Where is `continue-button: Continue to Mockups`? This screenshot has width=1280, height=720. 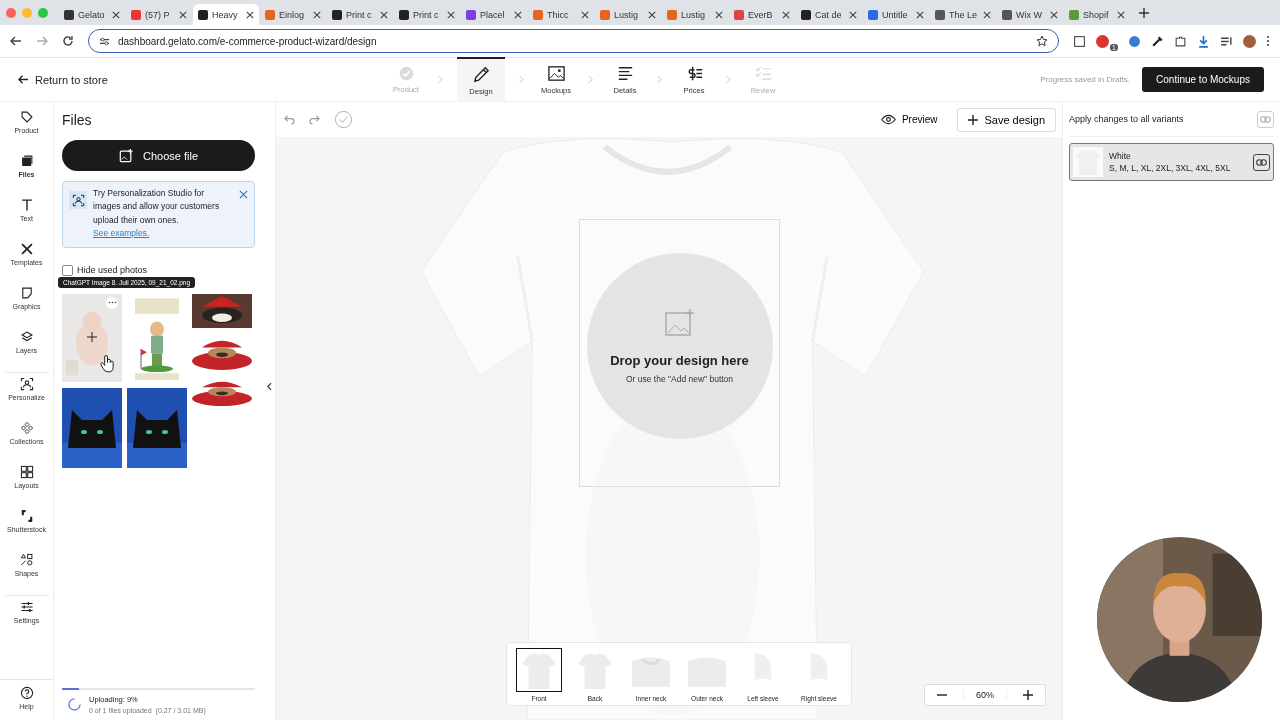 continue-button: Continue to Mockups is located at coordinates (1203, 79).